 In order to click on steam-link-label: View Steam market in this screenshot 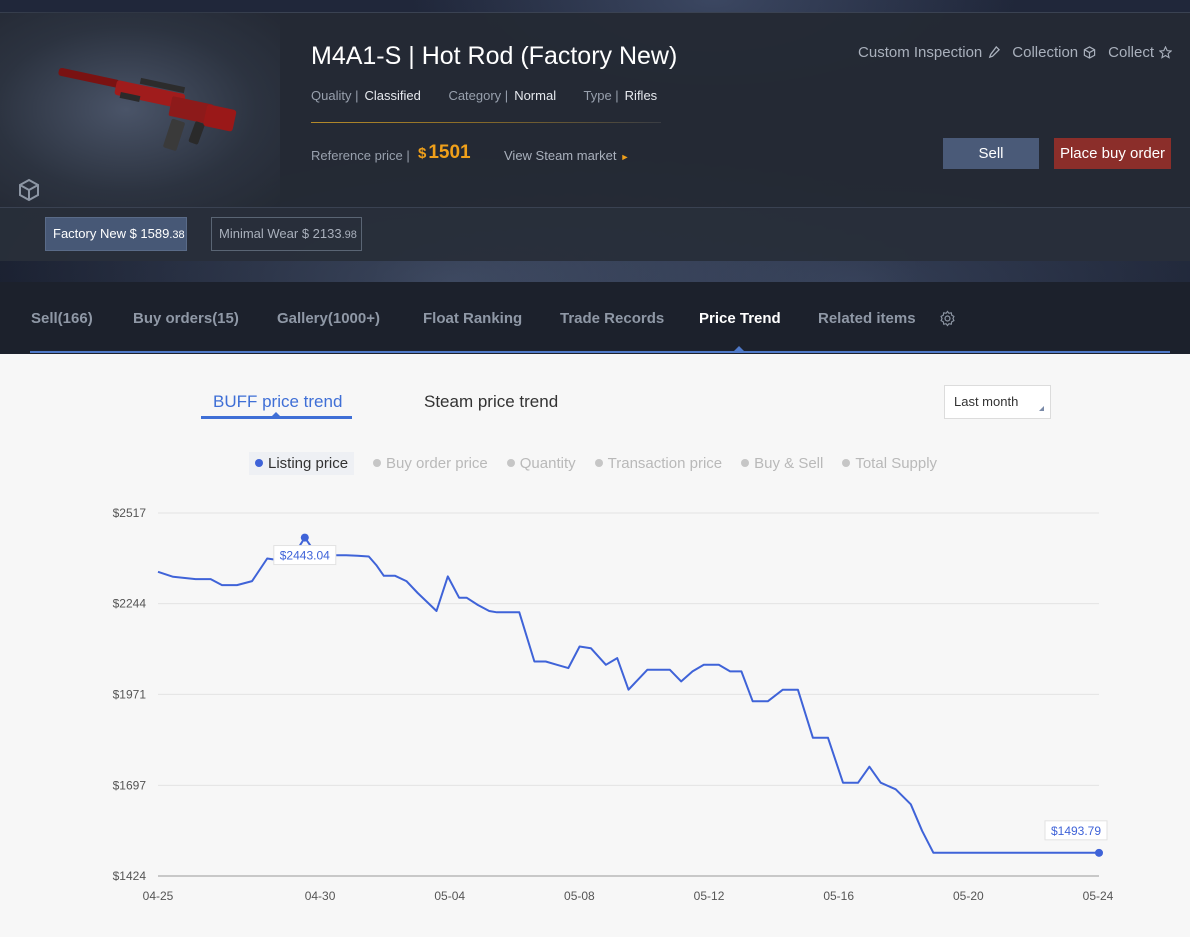, I will do `click(560, 155)`.